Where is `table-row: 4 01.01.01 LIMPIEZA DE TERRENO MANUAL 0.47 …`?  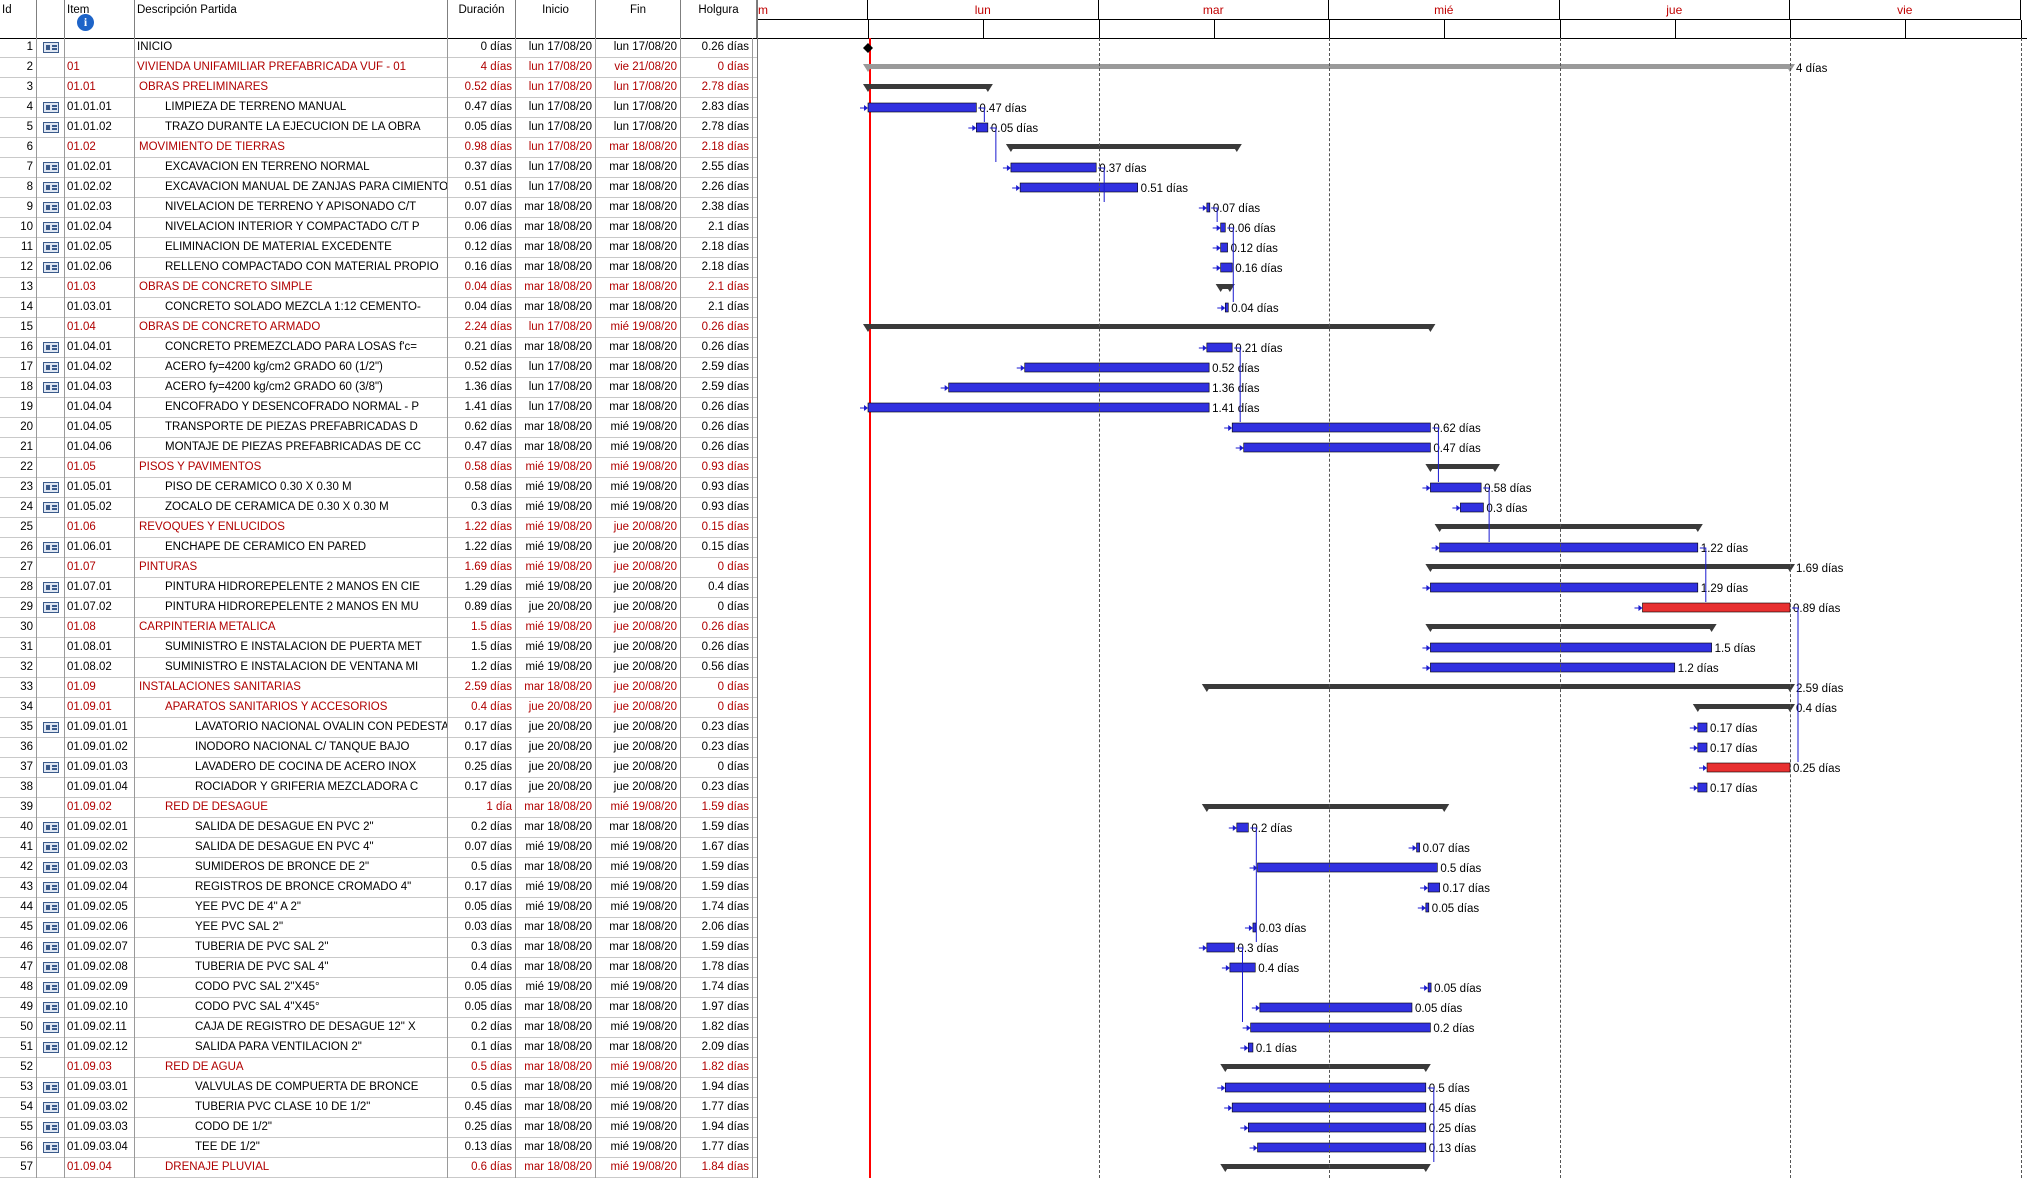
table-row: 4 01.01.01 LIMPIEZA DE TERRENO MANUAL 0.47 … is located at coordinates (378, 108).